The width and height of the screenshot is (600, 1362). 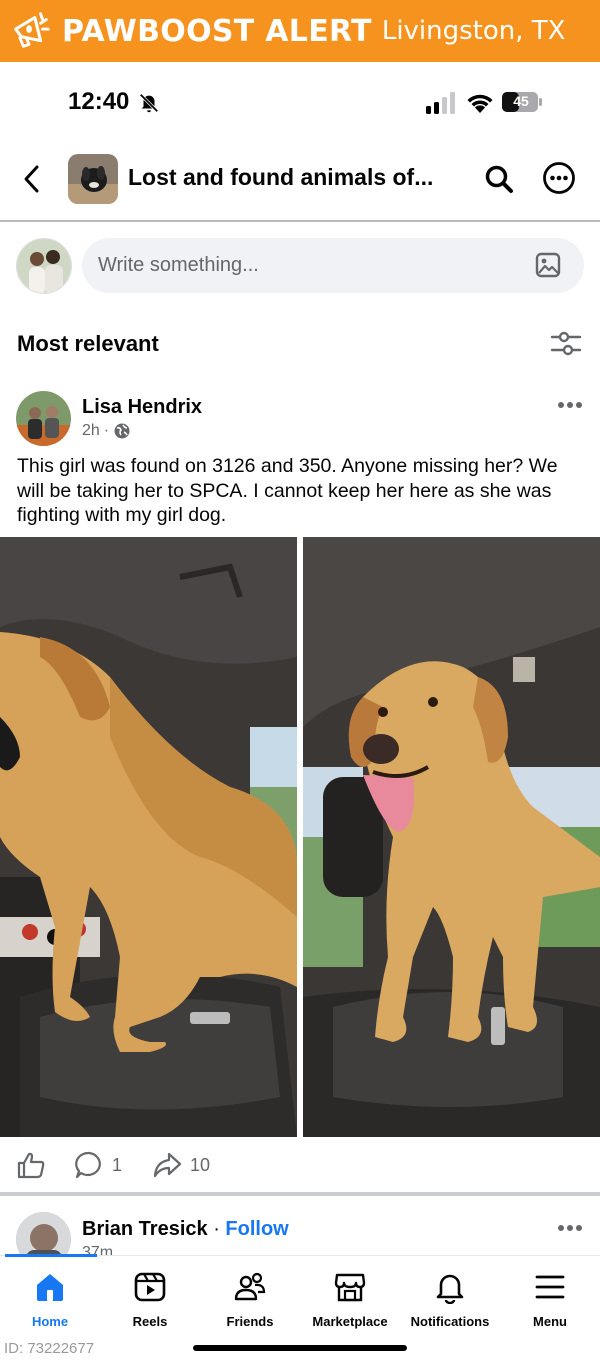 I want to click on megaphone-icon, so click(x=32, y=30).